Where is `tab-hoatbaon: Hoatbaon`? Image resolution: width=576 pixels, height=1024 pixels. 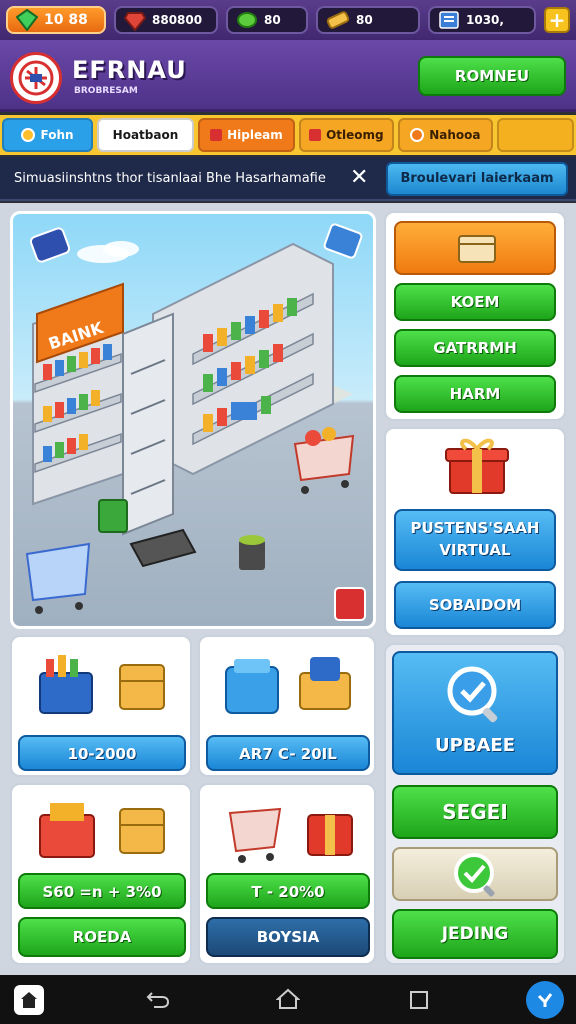
tab-hoatbaon: Hoatbaon is located at coordinates (145, 135).